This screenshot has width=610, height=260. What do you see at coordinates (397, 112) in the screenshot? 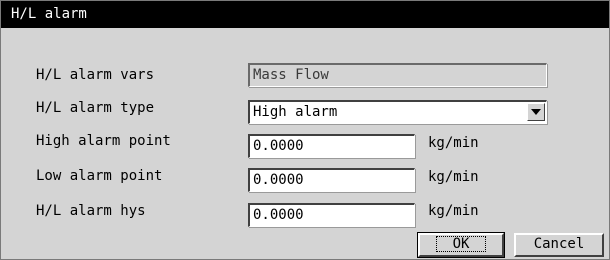
I see `alarm-type-select: High alarm` at bounding box center [397, 112].